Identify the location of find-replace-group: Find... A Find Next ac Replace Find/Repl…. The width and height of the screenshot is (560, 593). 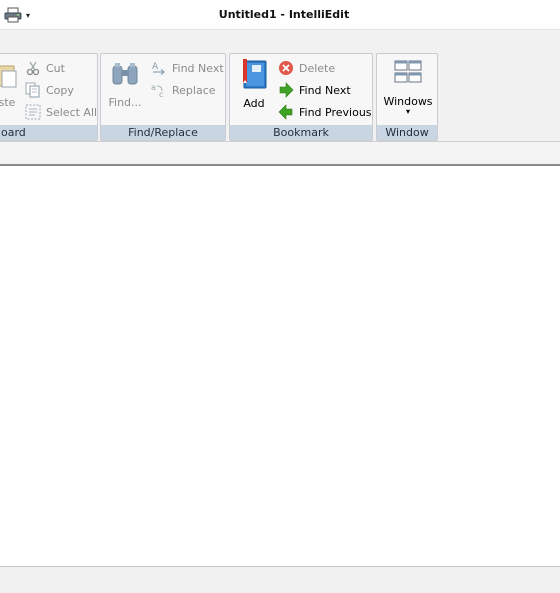
(163, 97).